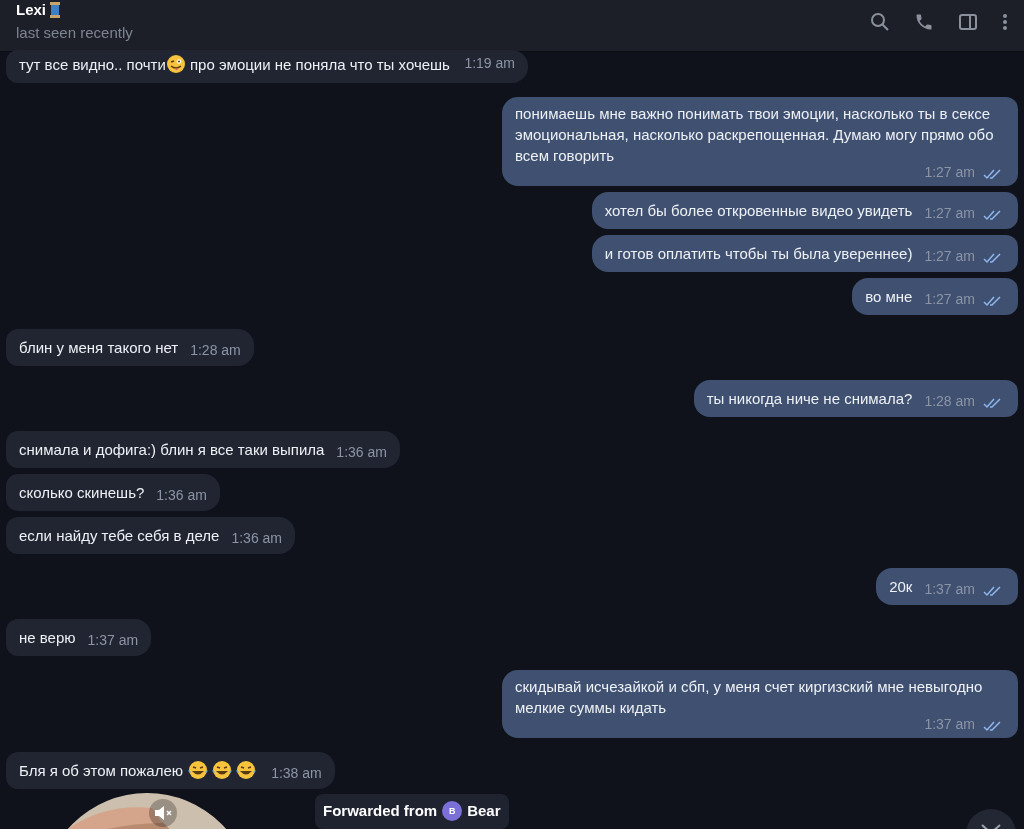 This screenshot has width=1024, height=829. I want to click on search-icon, so click(880, 21).